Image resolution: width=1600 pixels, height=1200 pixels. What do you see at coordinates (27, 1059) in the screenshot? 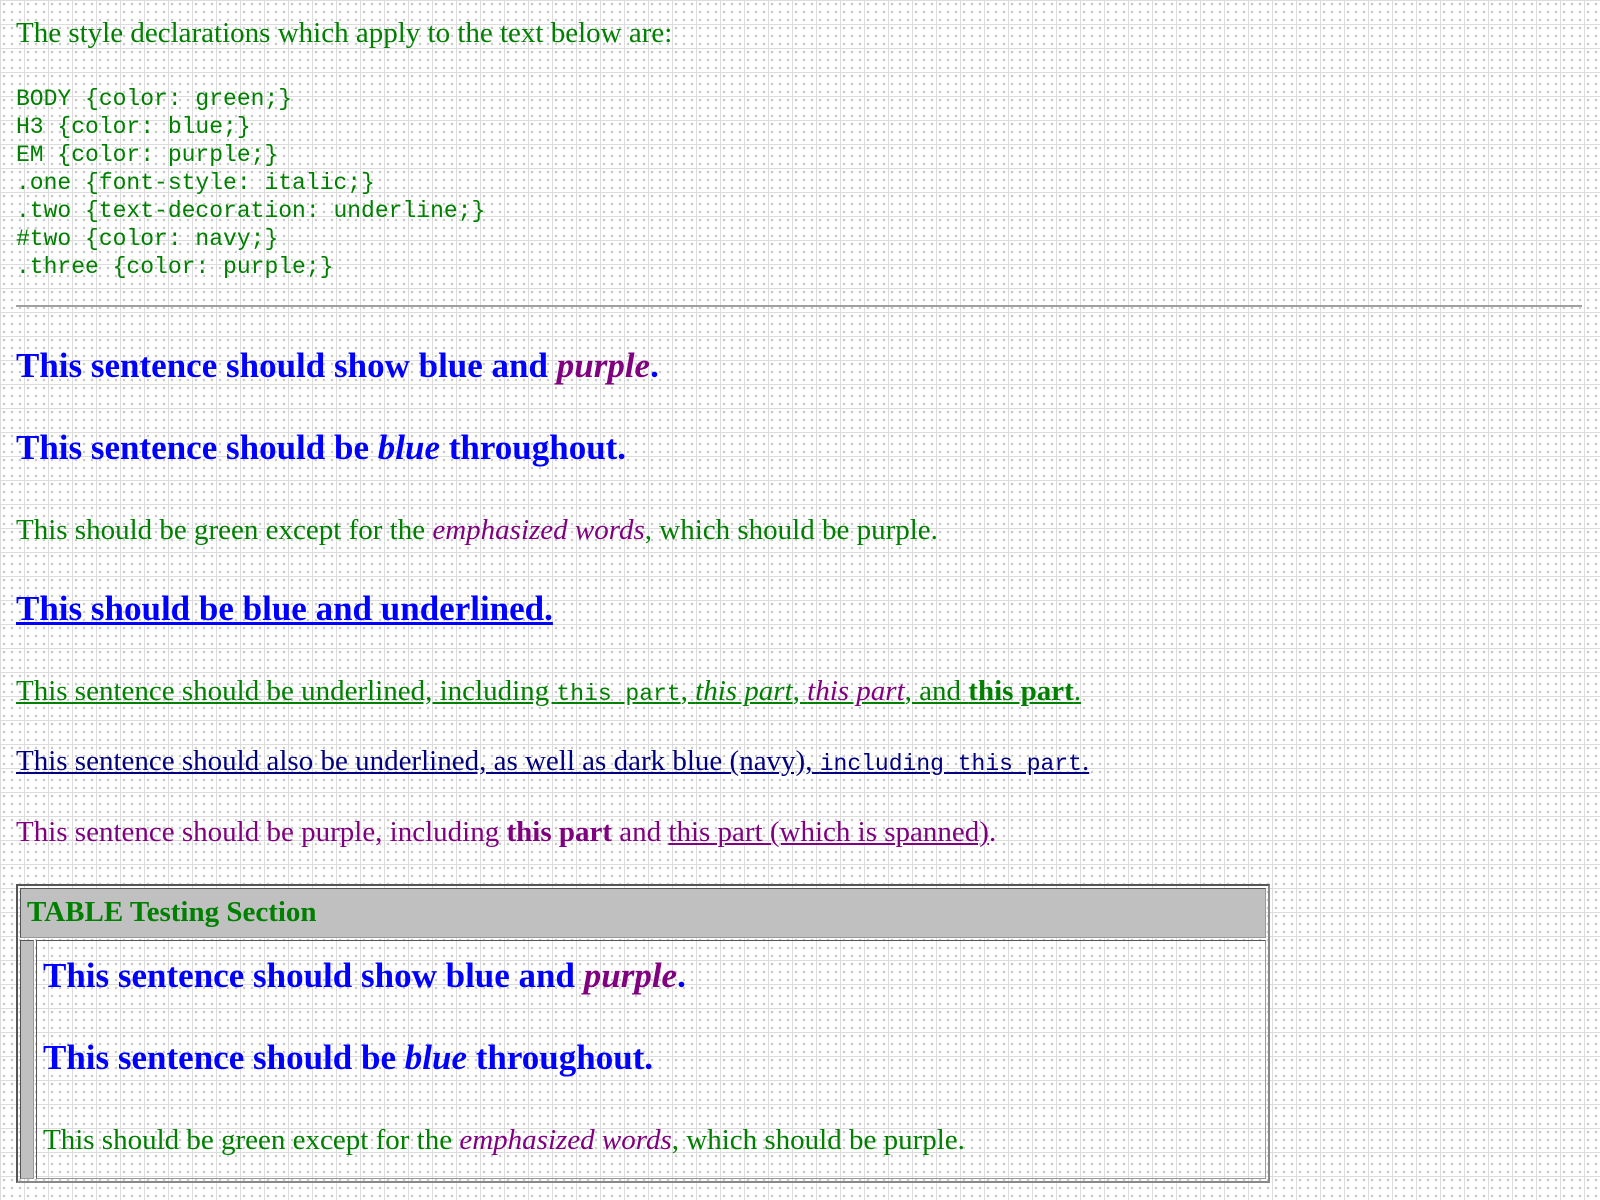
I see `table-spacer-cell` at bounding box center [27, 1059].